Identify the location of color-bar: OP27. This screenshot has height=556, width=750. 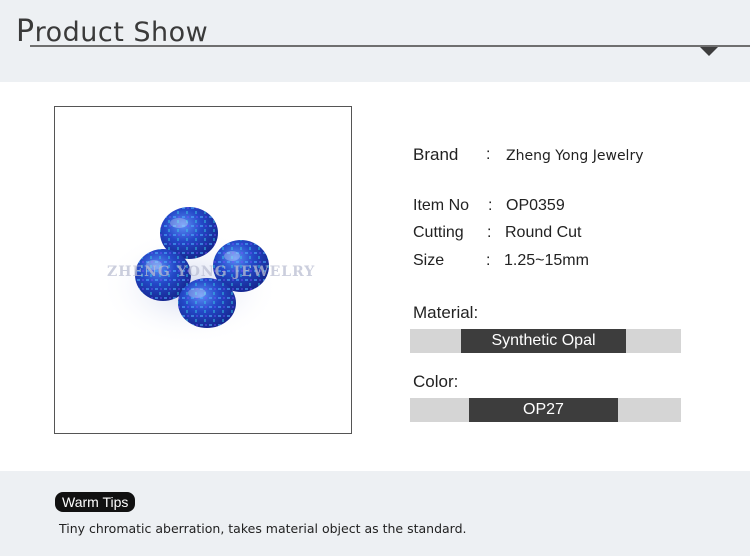
(545, 410).